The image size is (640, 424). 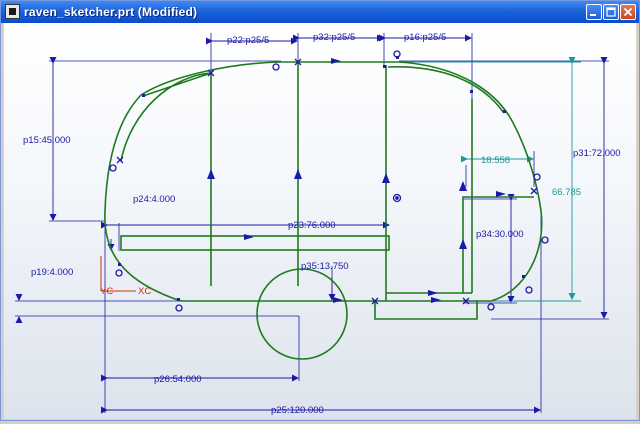 What do you see at coordinates (178, 379) in the screenshot?
I see `dim-p26: p26:54.000` at bounding box center [178, 379].